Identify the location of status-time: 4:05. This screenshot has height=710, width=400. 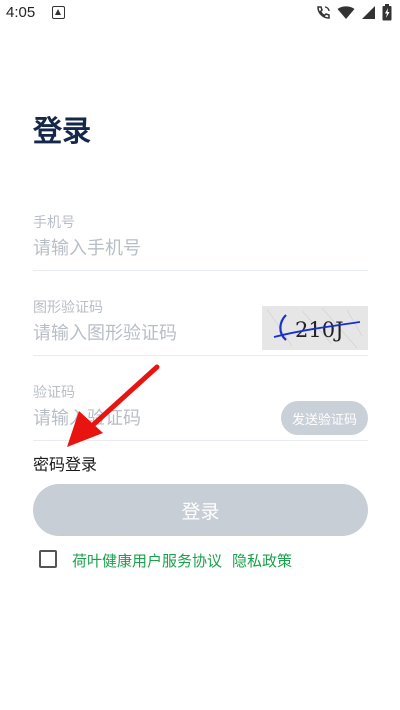
(21, 12).